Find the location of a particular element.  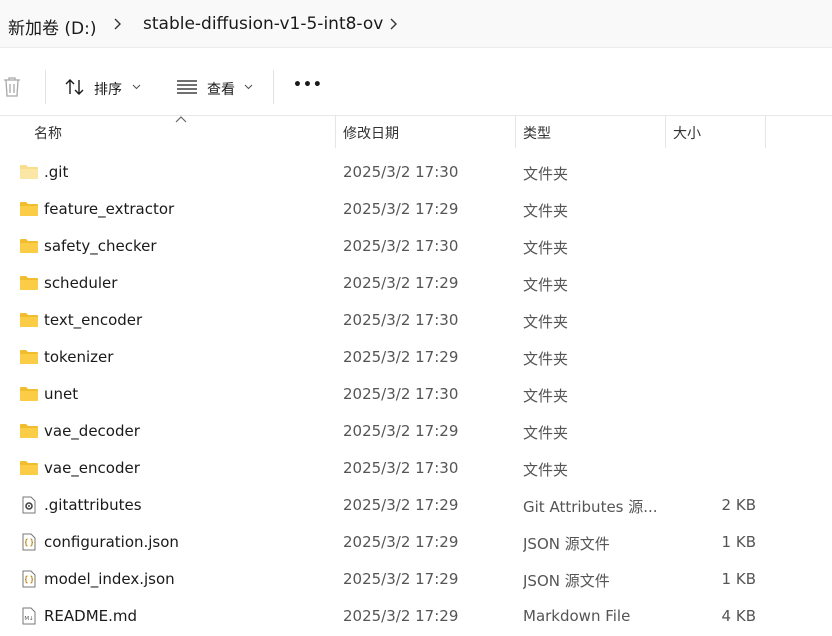

view-label: 查看 is located at coordinates (221, 90).